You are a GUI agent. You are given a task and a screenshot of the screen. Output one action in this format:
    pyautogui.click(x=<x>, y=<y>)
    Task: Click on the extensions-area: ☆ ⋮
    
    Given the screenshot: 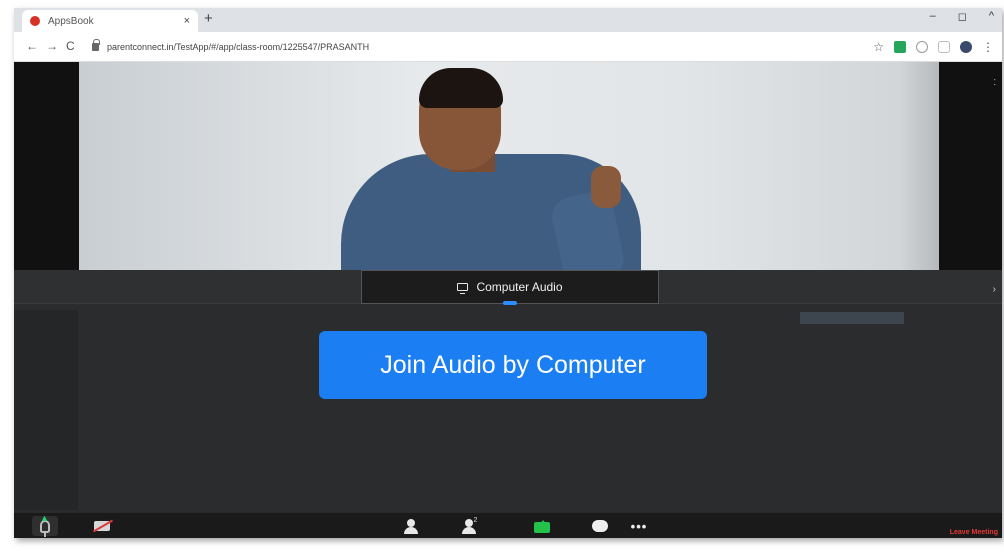 What is the action you would take?
    pyautogui.click(x=933, y=47)
    